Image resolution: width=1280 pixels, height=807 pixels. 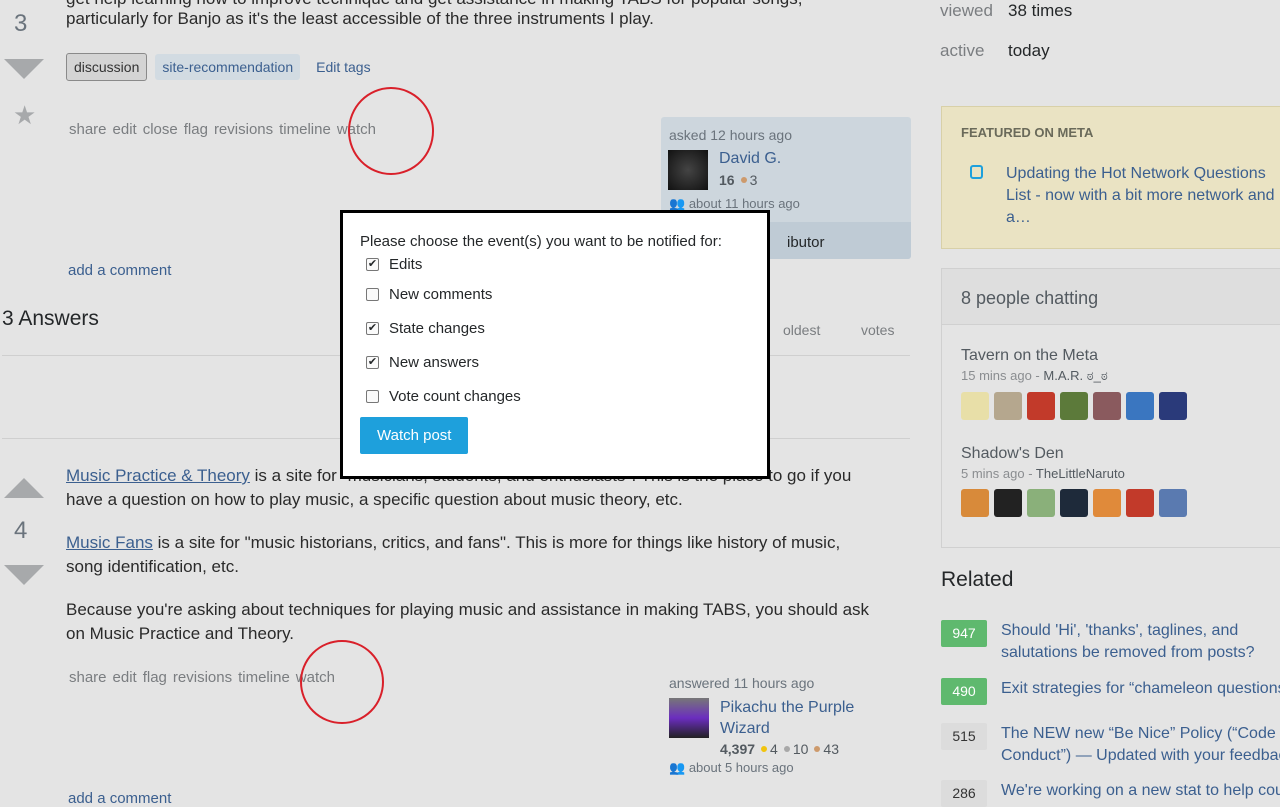 What do you see at coordinates (558, 264) in the screenshot?
I see `option-edits: ✔ Edits` at bounding box center [558, 264].